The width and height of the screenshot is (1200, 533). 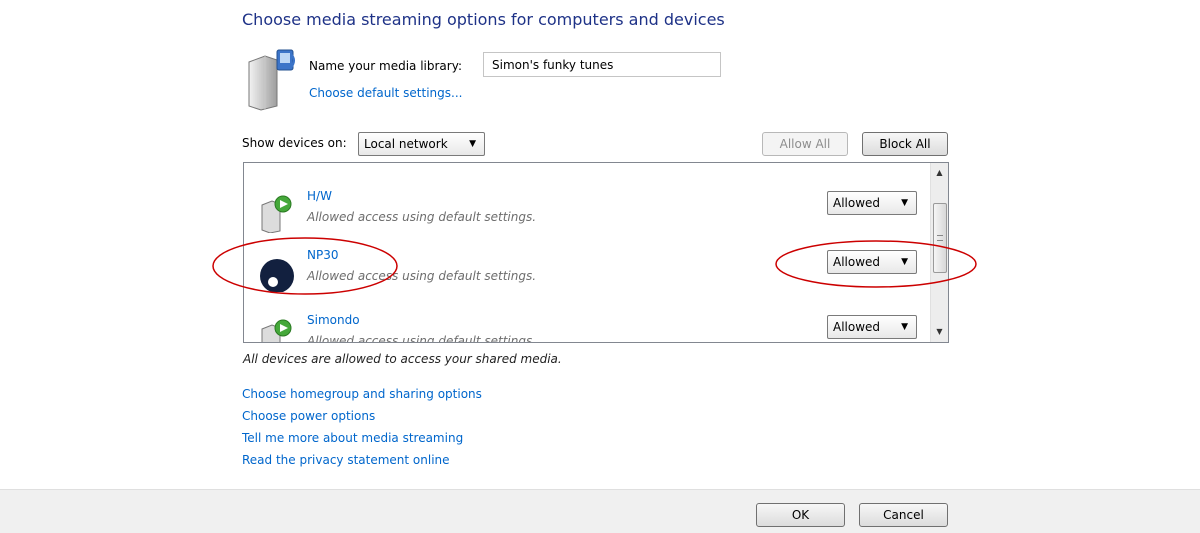 I want to click on network-location-dropdown: Local network ▼, so click(x=421, y=144).